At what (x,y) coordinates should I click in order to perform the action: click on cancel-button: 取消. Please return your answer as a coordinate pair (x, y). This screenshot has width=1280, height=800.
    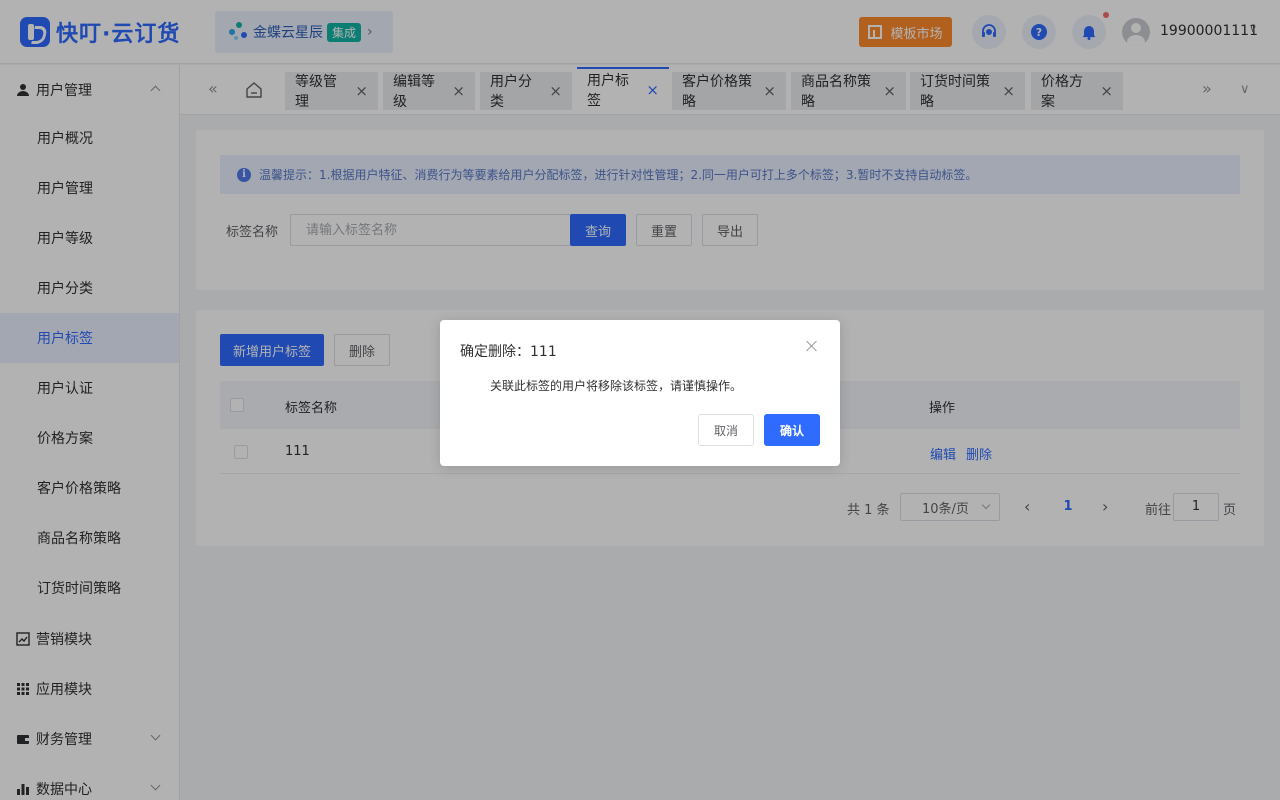
    Looking at the image, I should click on (726, 430).